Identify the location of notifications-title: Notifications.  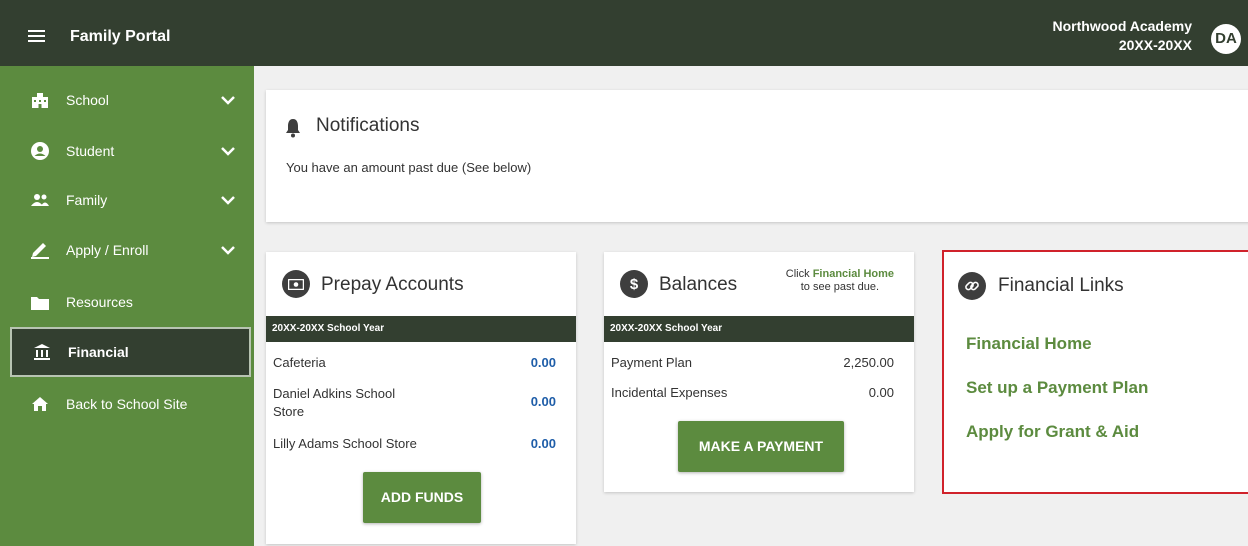
(368, 125).